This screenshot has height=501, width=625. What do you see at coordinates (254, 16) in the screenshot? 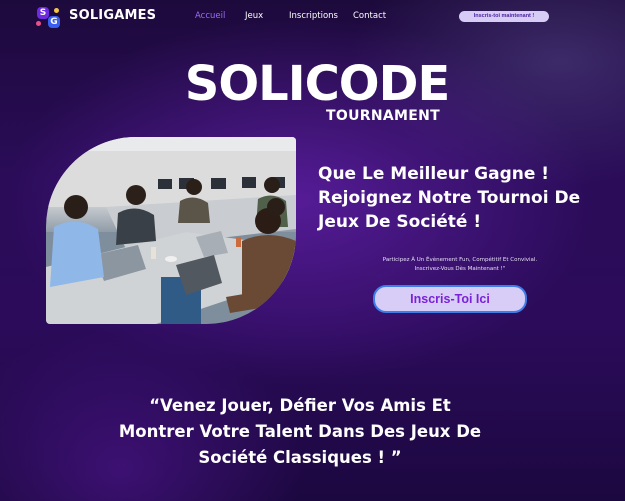
I see `nav-link-jeux: Jeux` at bounding box center [254, 16].